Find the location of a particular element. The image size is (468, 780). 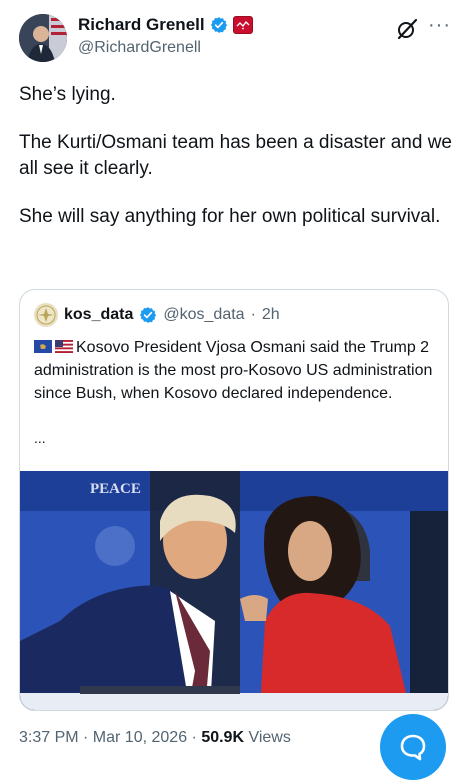

more-icon: ··· is located at coordinates (439, 25).